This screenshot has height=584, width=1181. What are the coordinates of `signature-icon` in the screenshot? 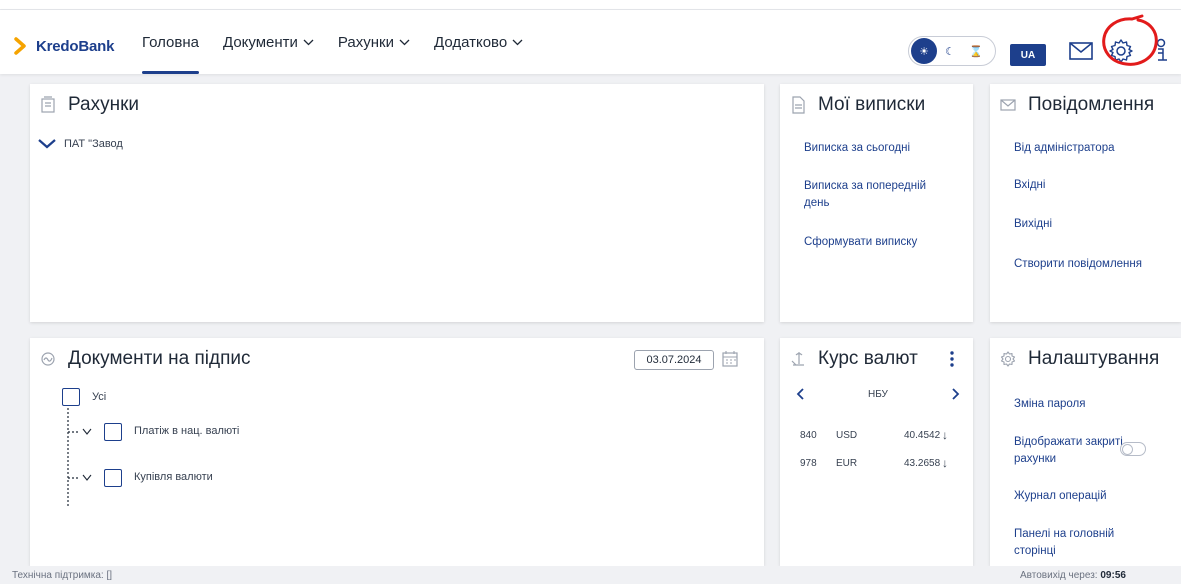 It's located at (48, 359).